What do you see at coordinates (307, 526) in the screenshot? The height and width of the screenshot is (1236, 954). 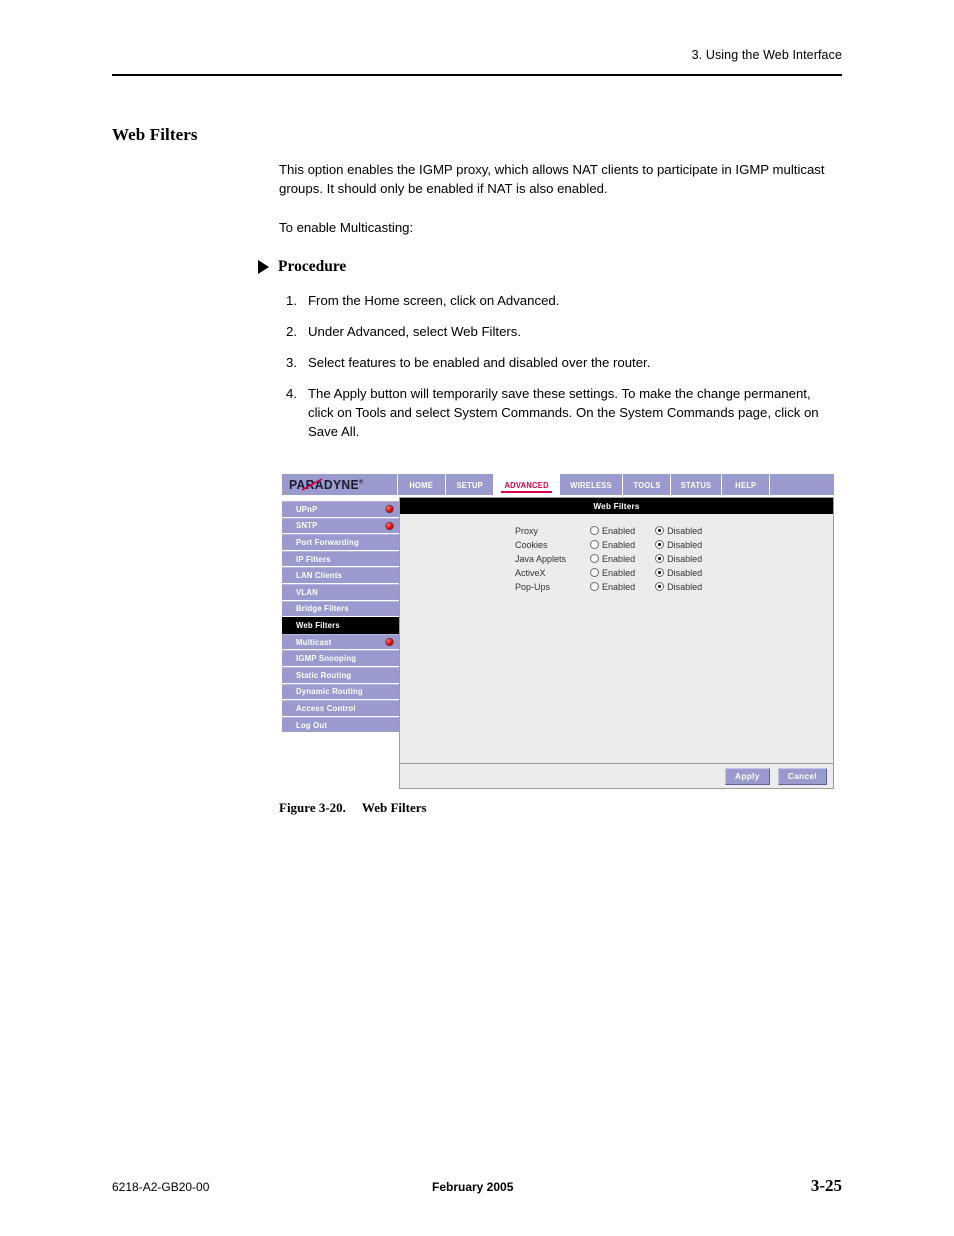 I see `sidebar-item-label: SNTP` at bounding box center [307, 526].